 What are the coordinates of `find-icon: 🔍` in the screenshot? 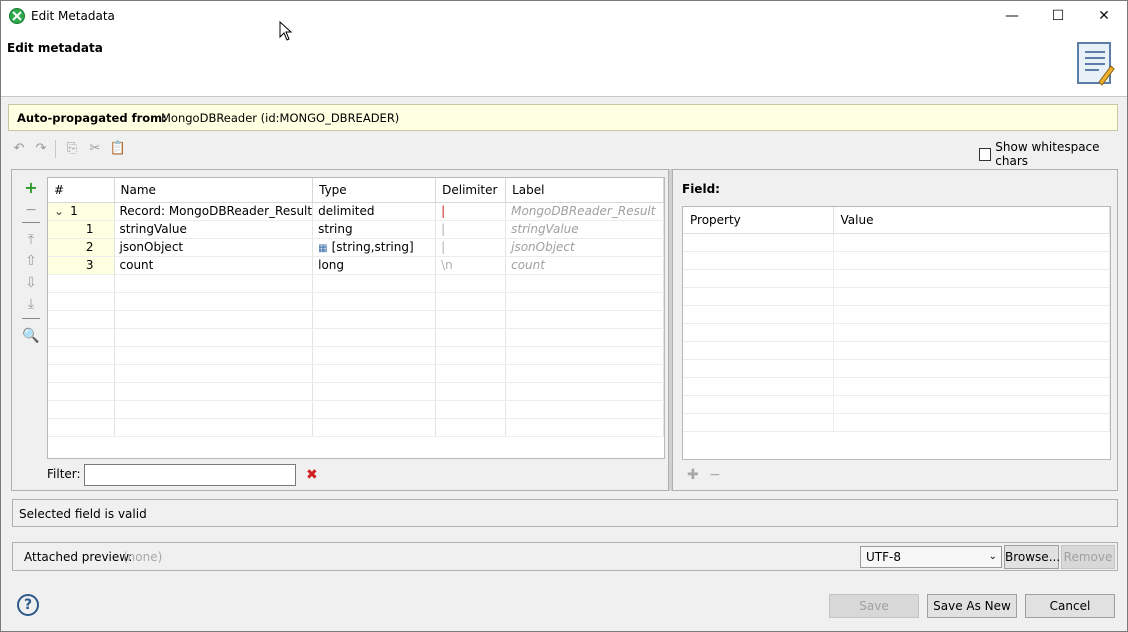 It's located at (31, 336).